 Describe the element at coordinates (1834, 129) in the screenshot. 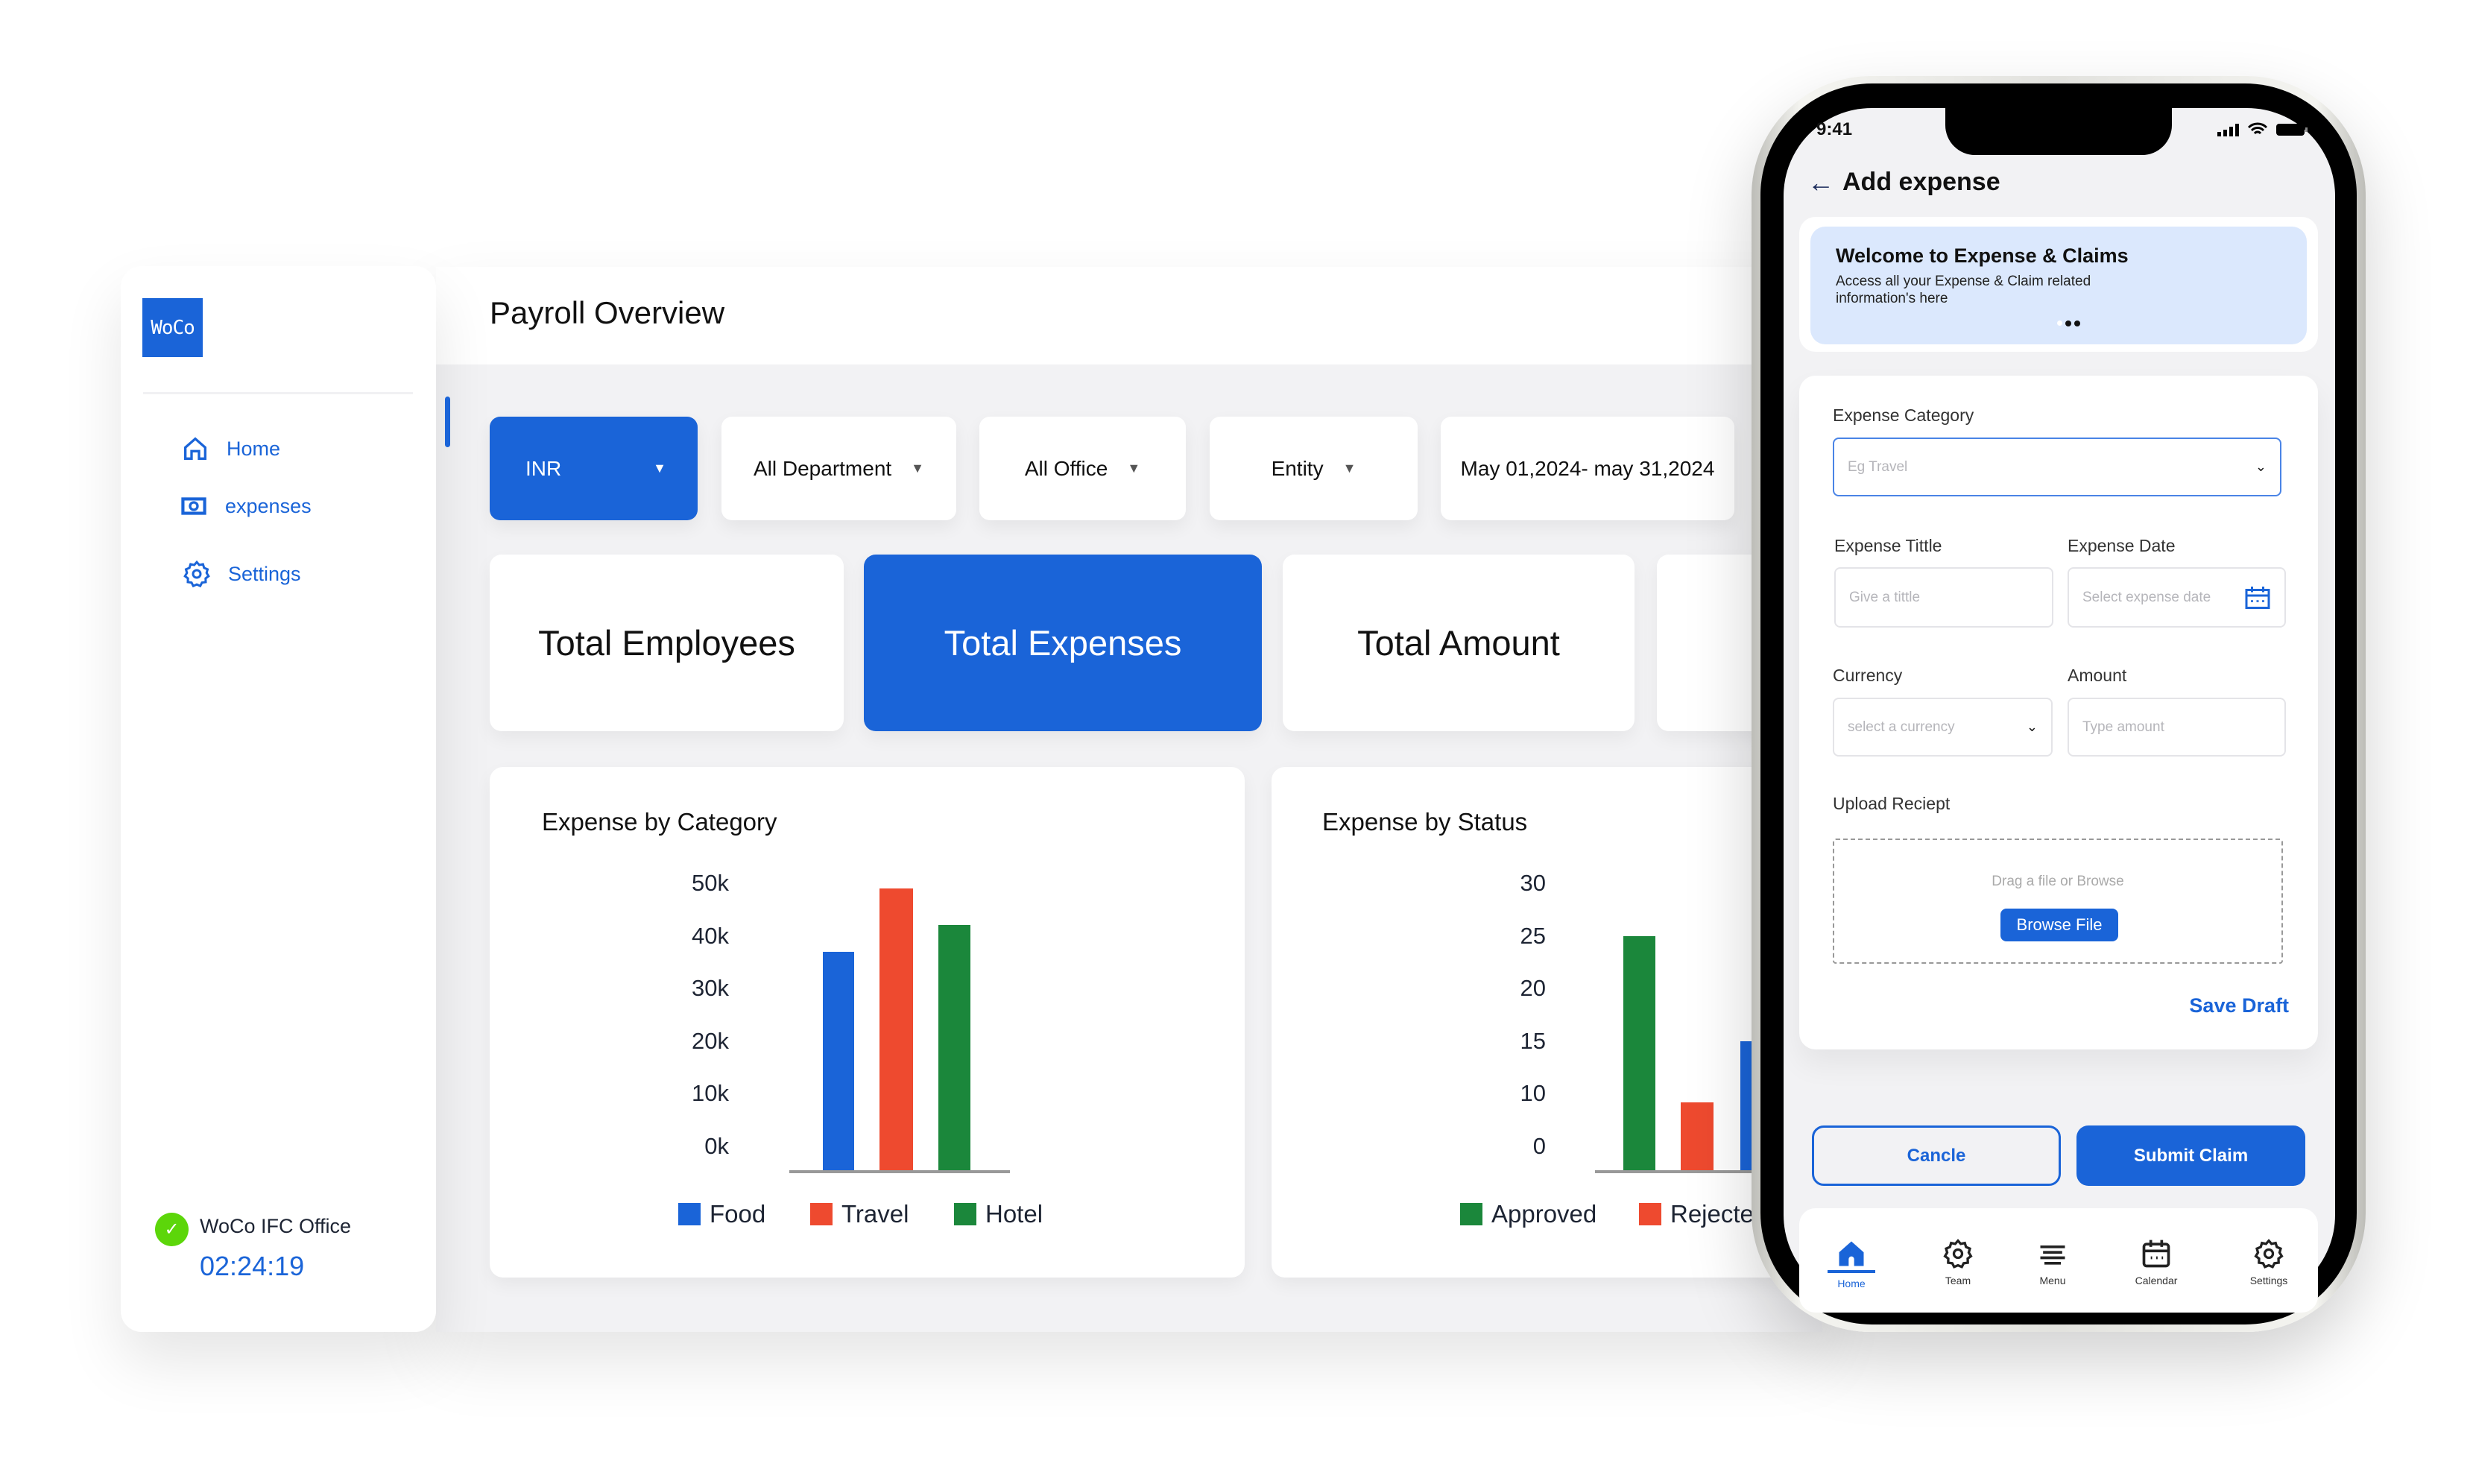

I see `status-time: 9:41` at that location.